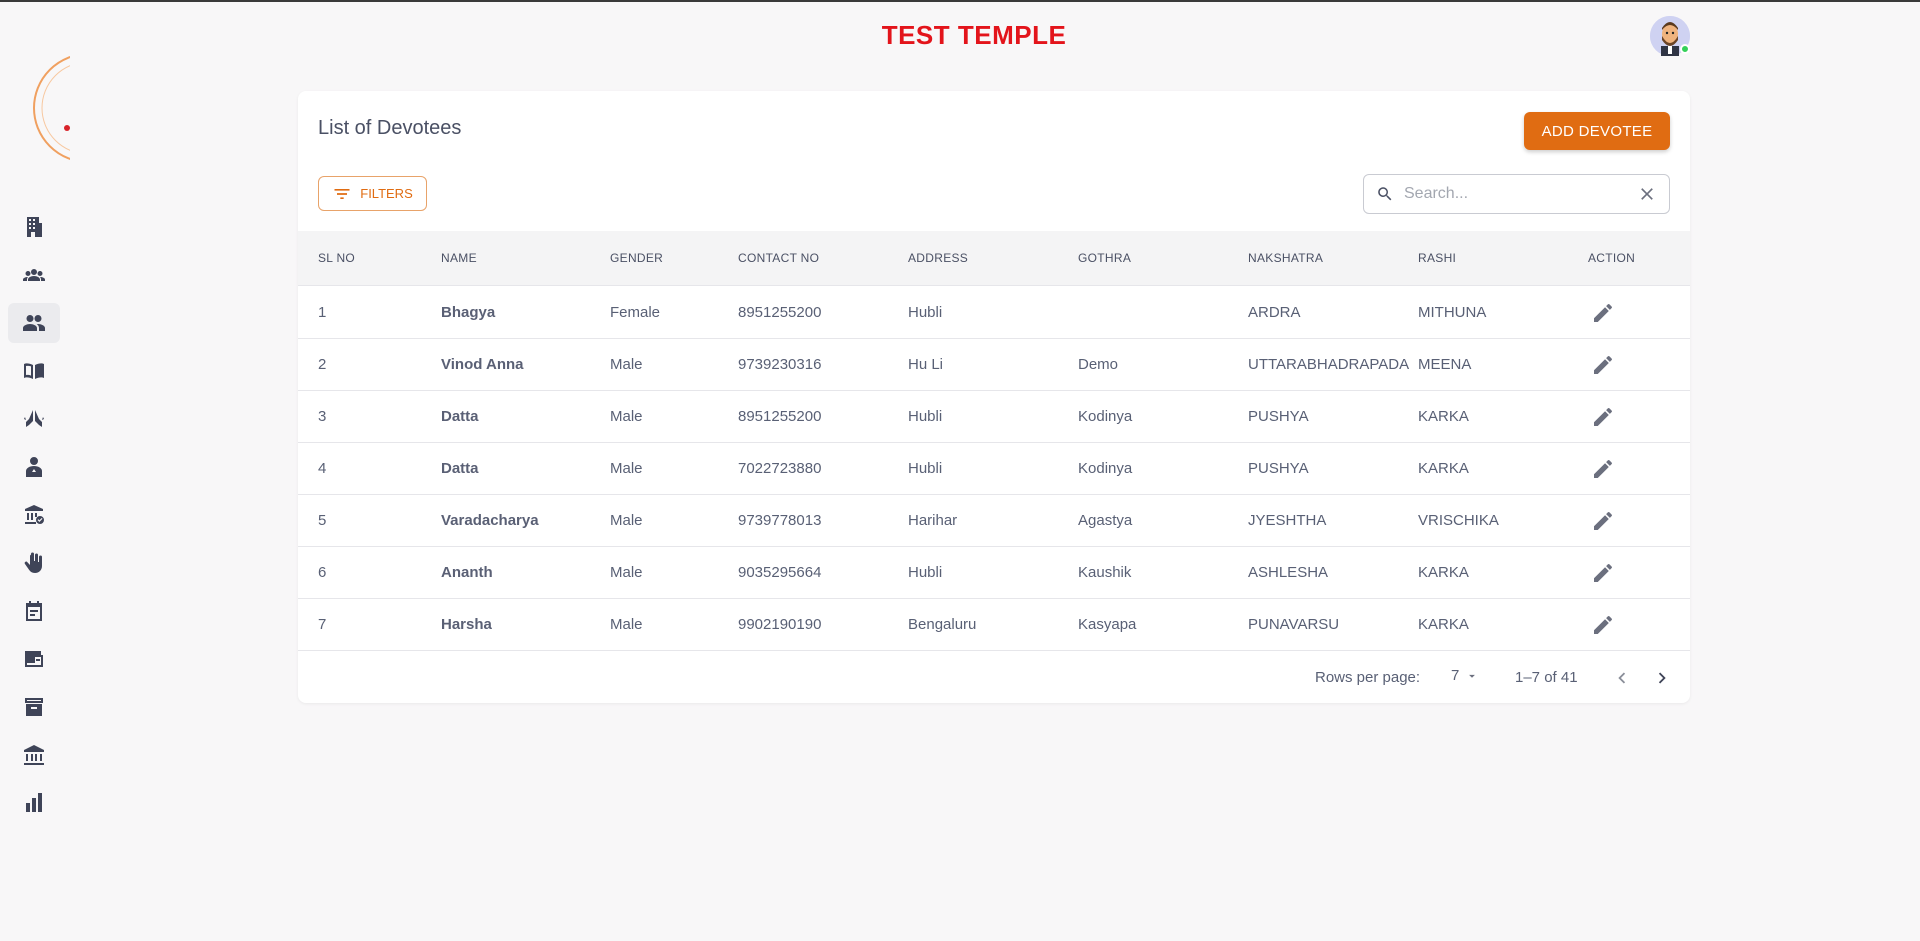 The height and width of the screenshot is (941, 1920). I want to click on rashi-cell: MEENA, so click(1445, 364).